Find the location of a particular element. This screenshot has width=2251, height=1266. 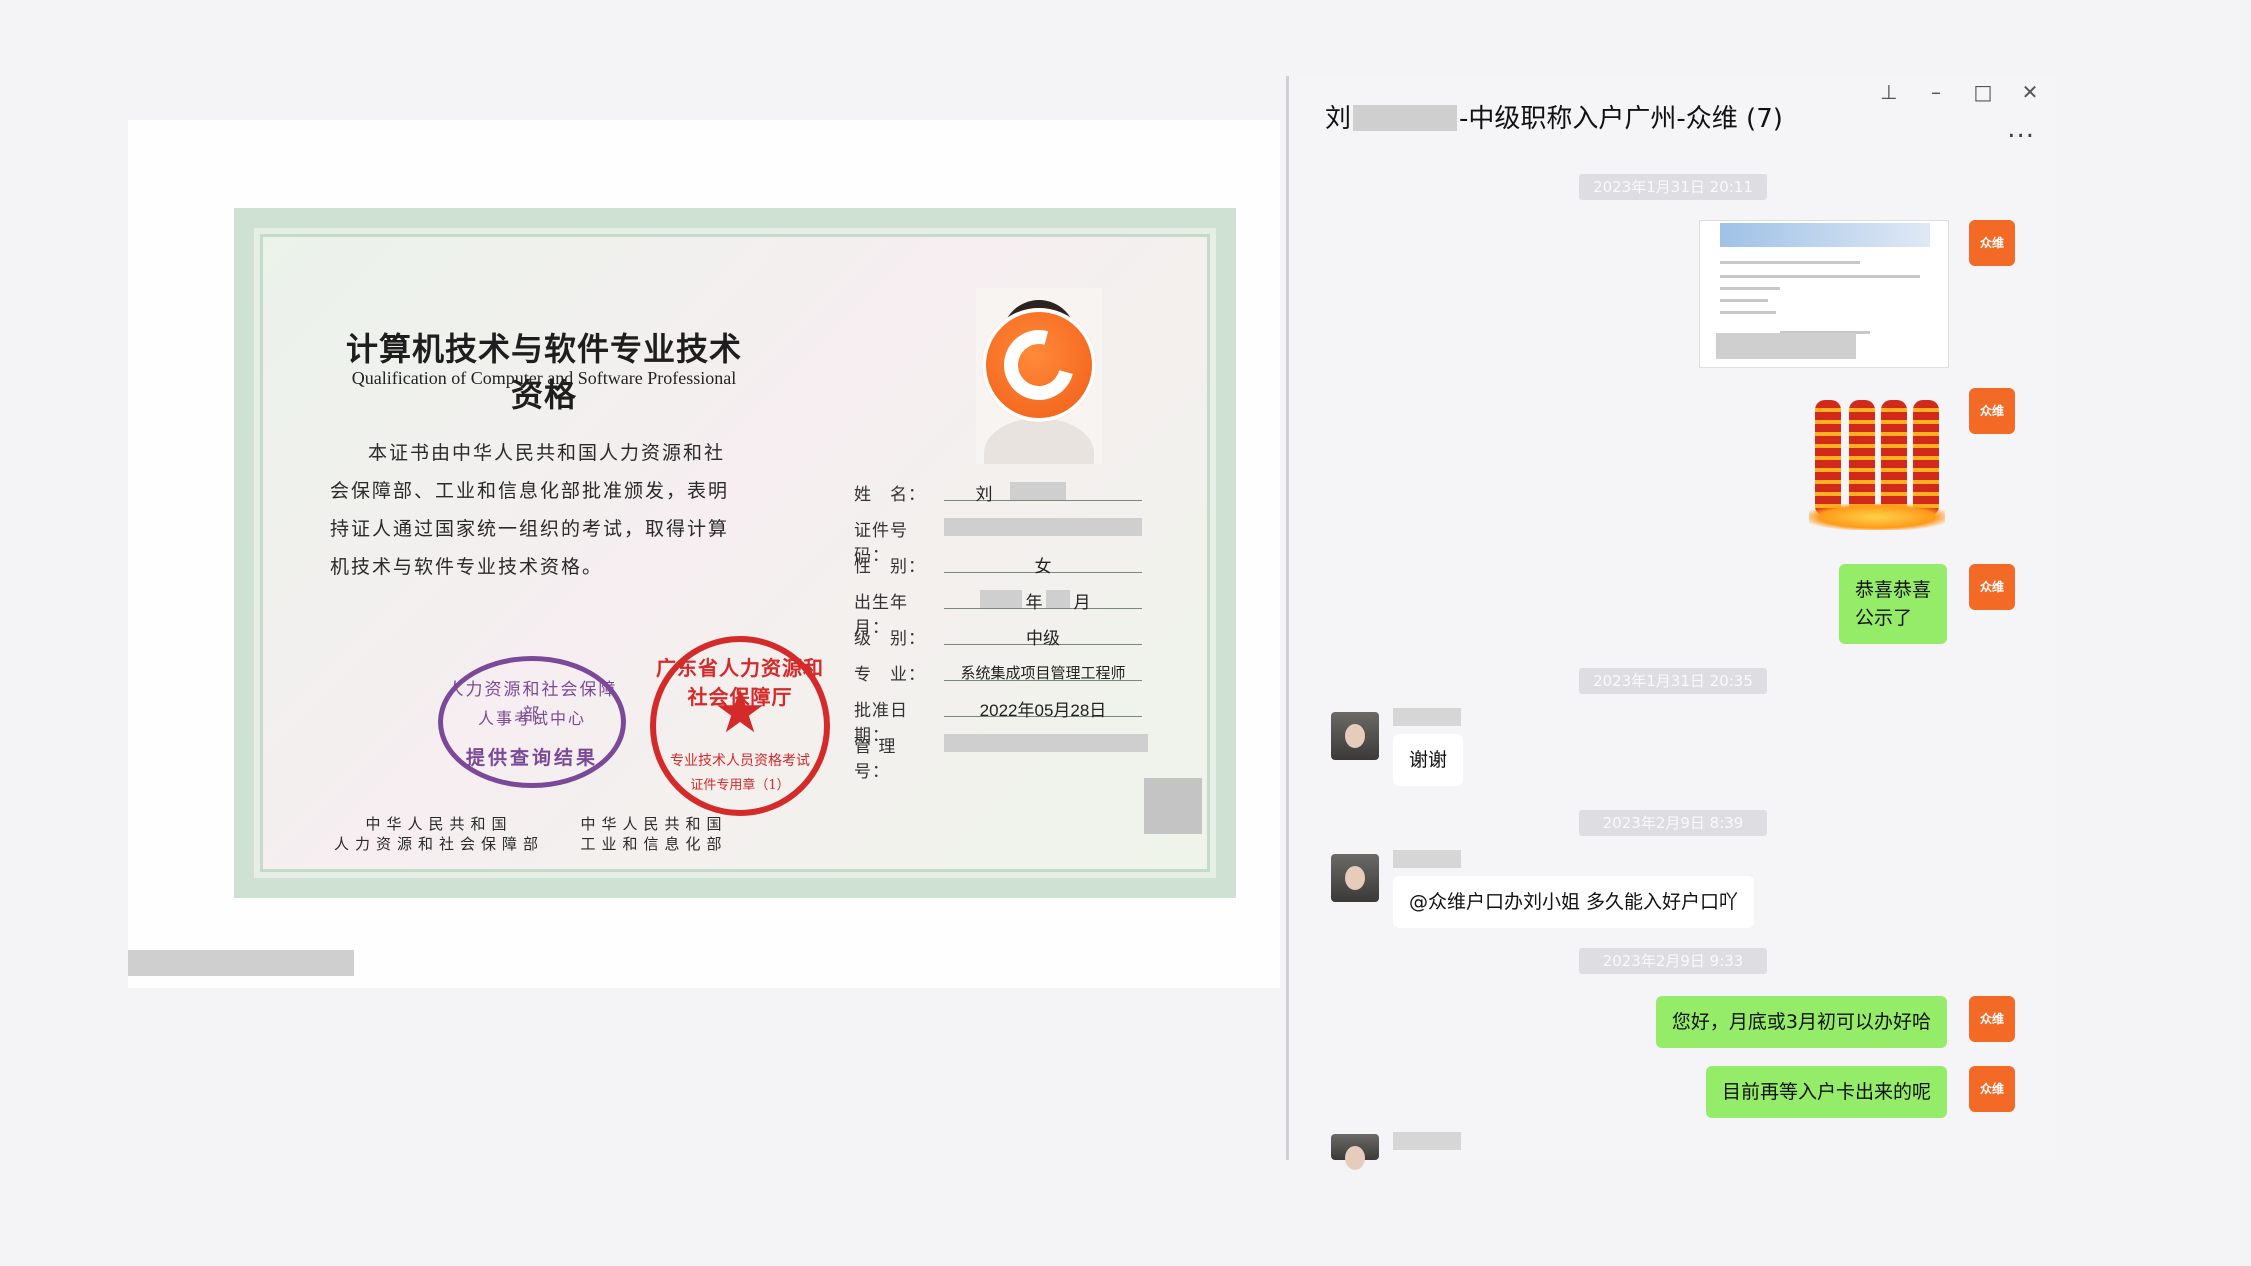

close-icon: ✕ is located at coordinates (2030, 92).